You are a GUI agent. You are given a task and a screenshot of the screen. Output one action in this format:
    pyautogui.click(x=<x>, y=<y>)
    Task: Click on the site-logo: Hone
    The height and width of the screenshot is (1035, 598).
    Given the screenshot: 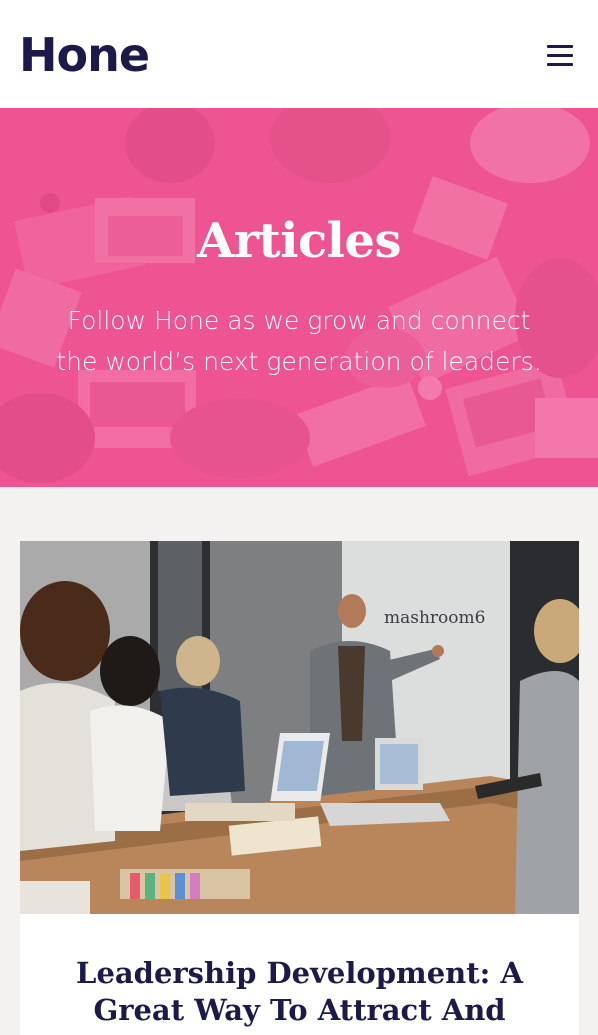 What is the action you would take?
    pyautogui.click(x=84, y=55)
    